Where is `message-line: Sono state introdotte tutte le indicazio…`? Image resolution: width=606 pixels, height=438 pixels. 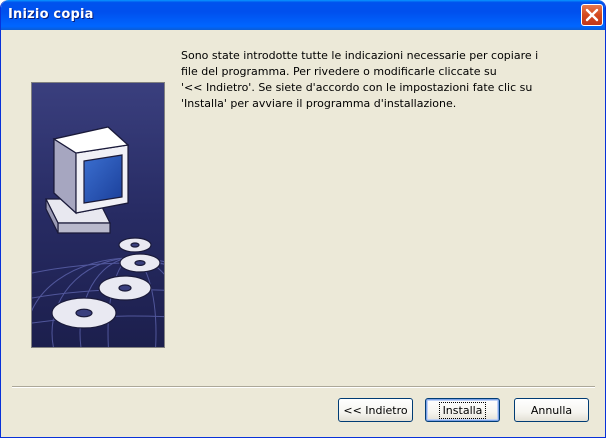 message-line: Sono state introdotte tutte le indicazio… is located at coordinates (360, 55).